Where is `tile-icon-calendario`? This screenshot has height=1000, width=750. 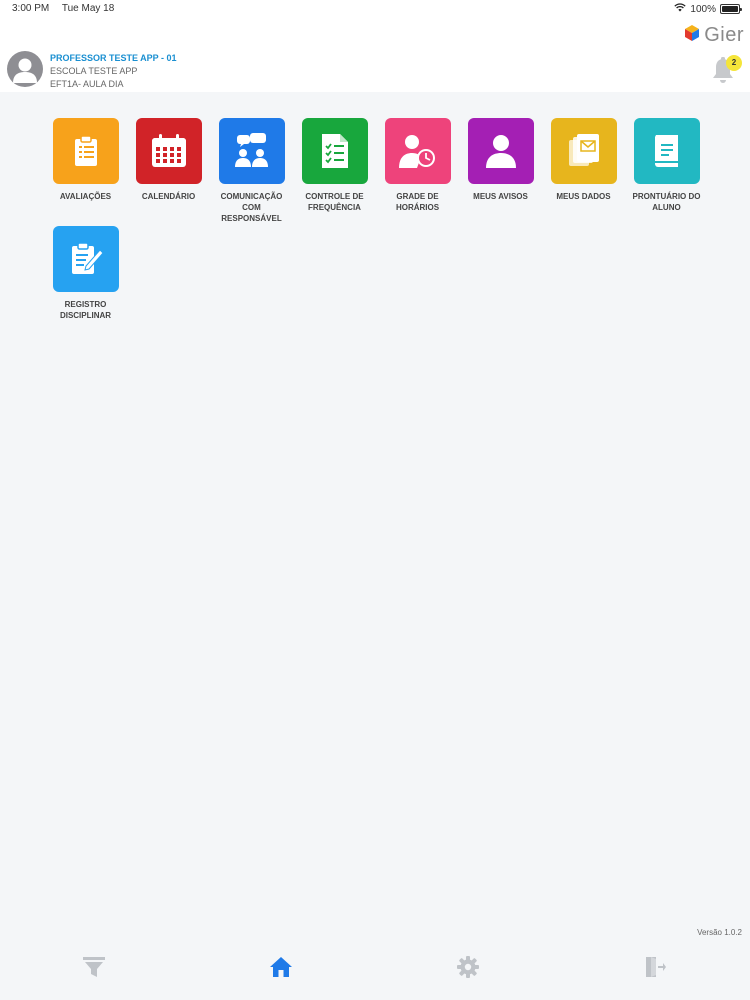
tile-icon-calendario is located at coordinates (168, 151).